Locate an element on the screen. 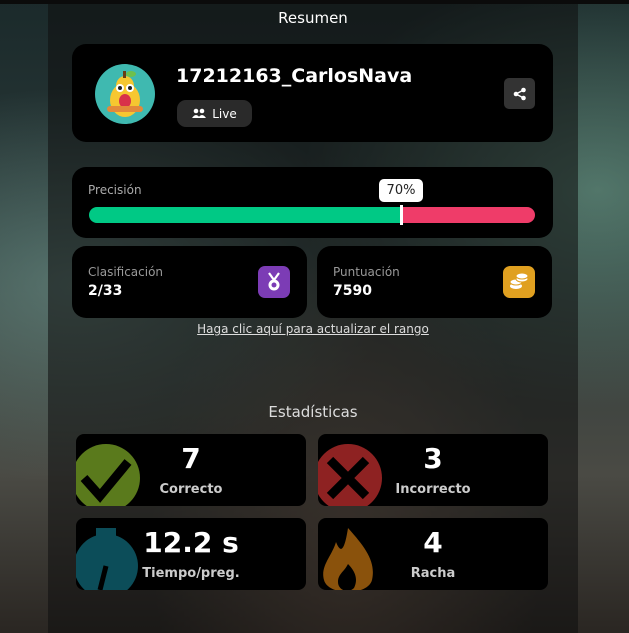  share-button is located at coordinates (519, 93).